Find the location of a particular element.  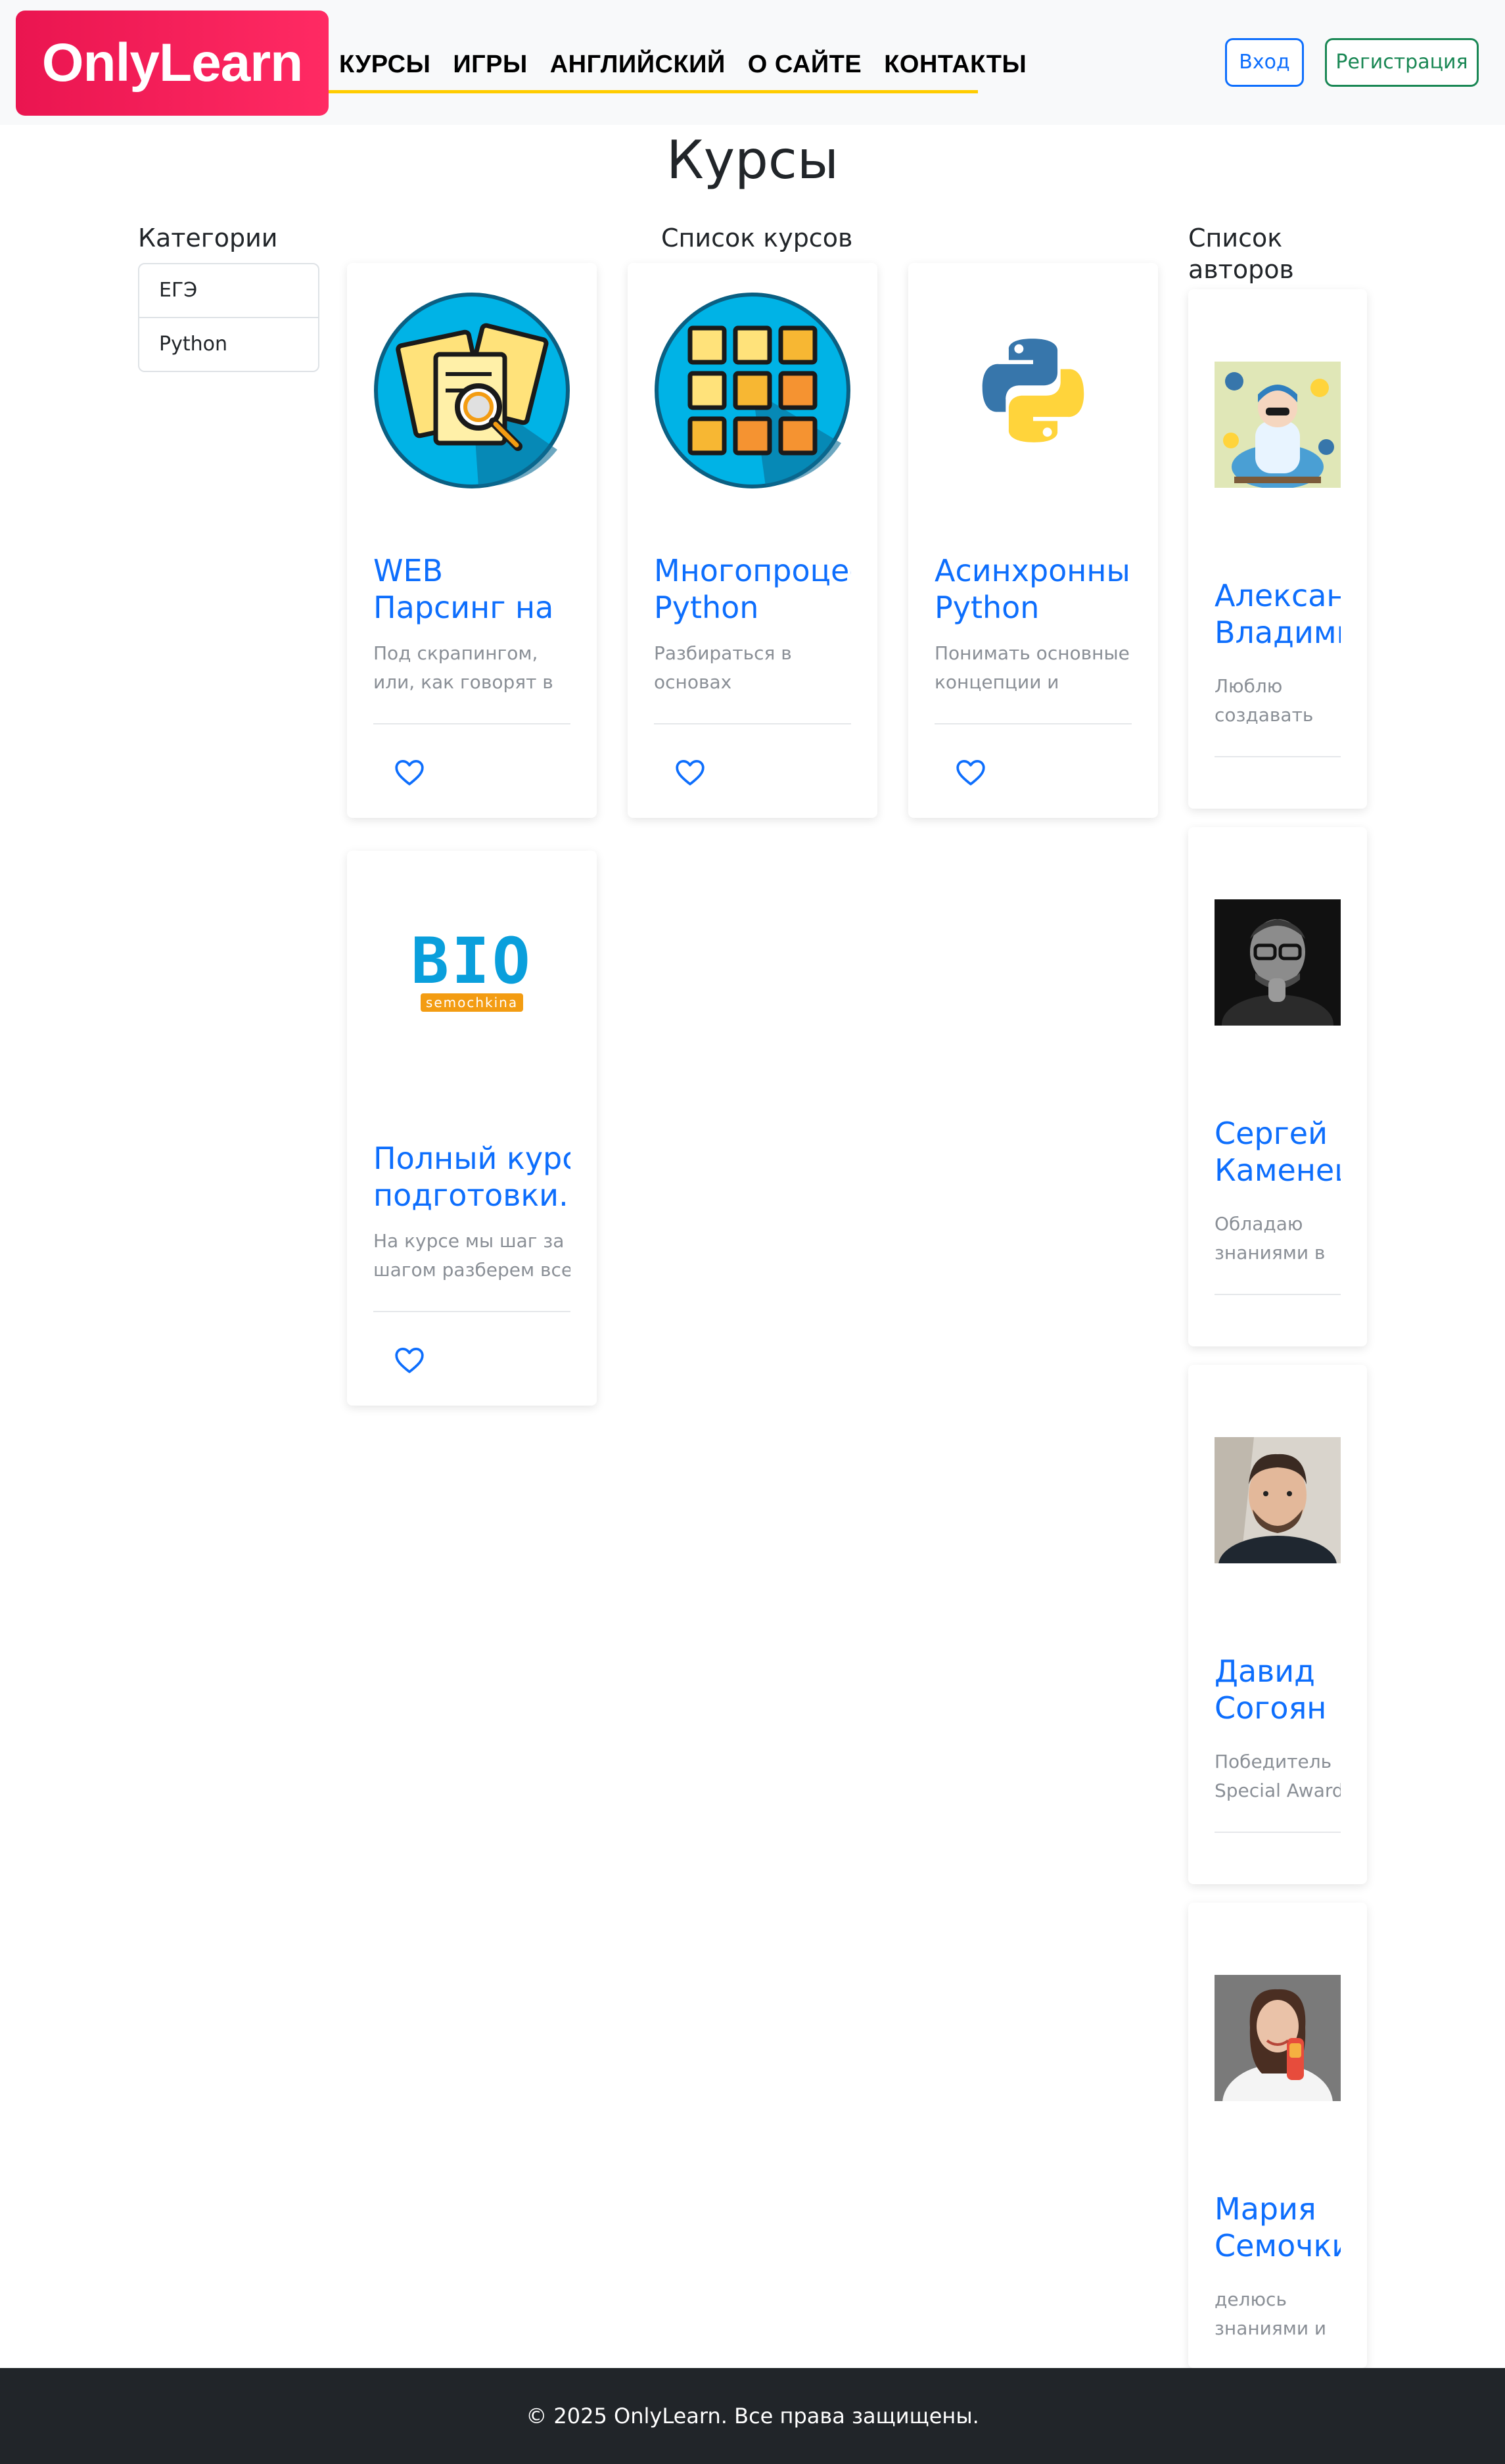

author-name: Александр Владимир is located at coordinates (1278, 614).